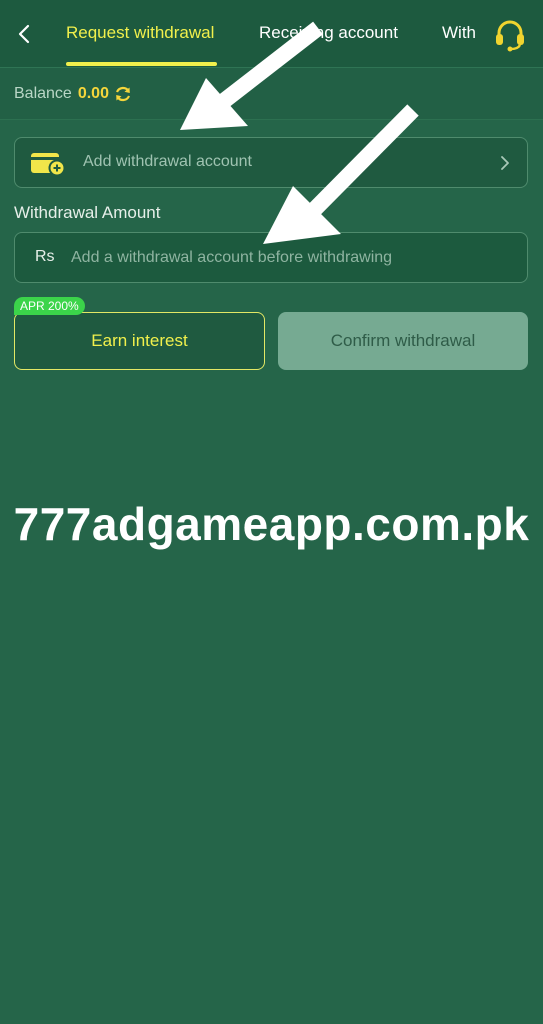 Image resolution: width=543 pixels, height=1024 pixels. I want to click on add-account-label: Add withdrawal account, so click(167, 161).